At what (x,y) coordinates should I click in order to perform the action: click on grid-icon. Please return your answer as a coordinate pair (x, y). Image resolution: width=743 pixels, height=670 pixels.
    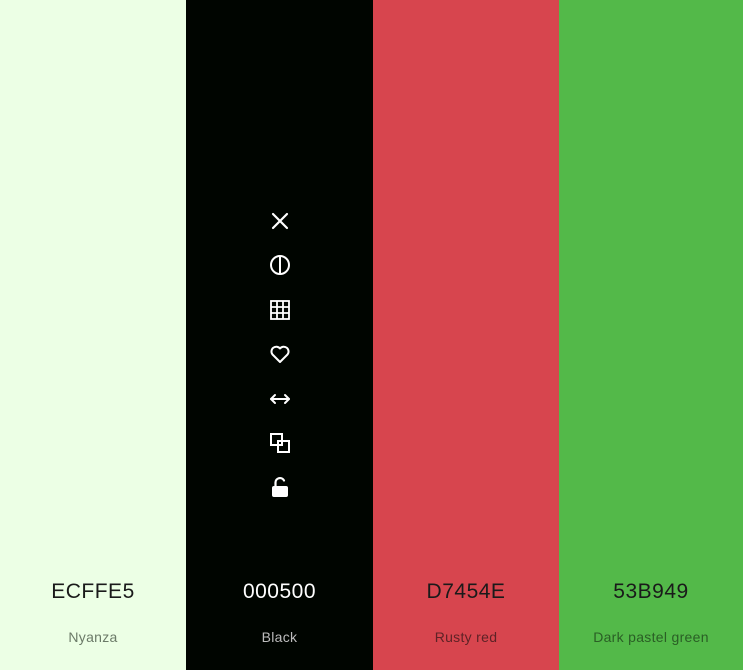
    Looking at the image, I should click on (279, 309).